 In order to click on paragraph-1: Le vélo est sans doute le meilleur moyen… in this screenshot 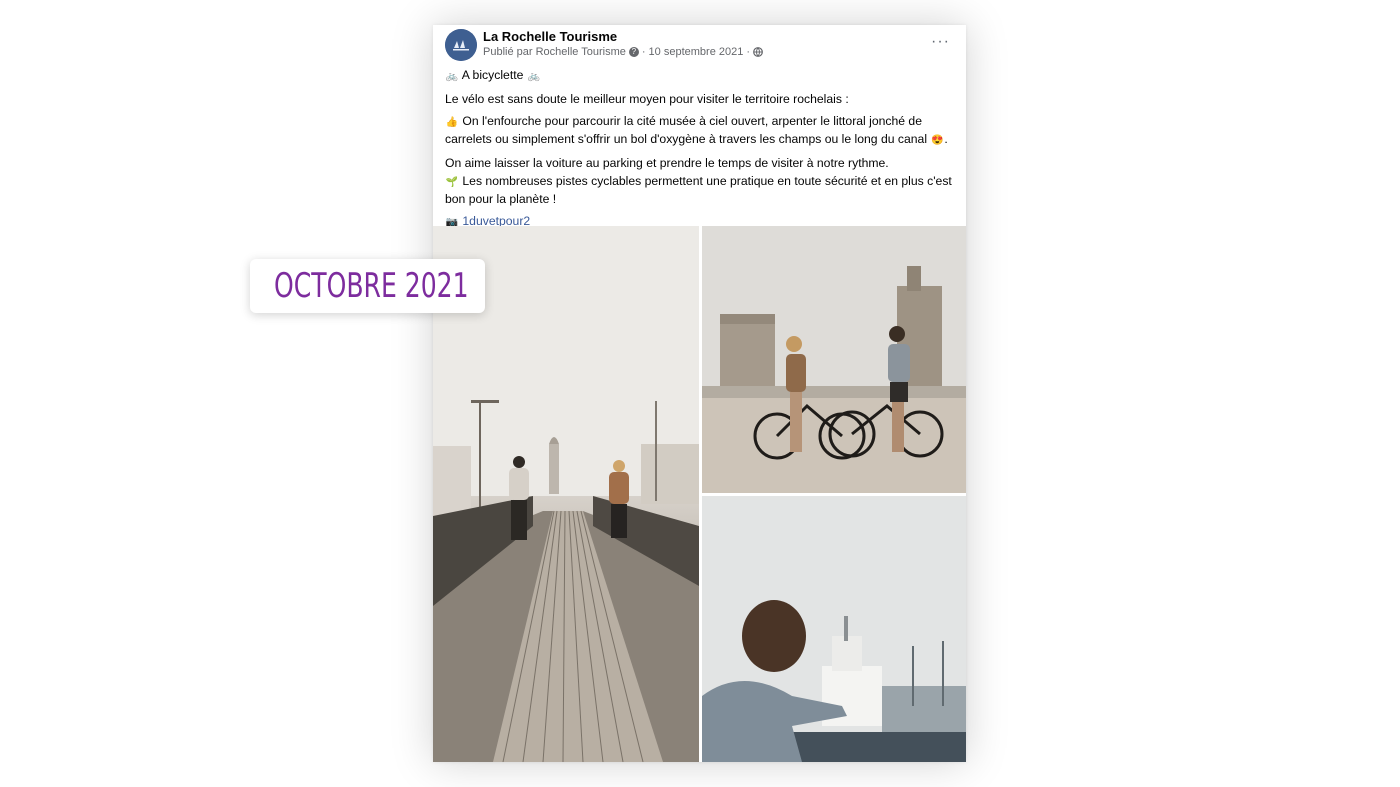, I will do `click(647, 99)`.